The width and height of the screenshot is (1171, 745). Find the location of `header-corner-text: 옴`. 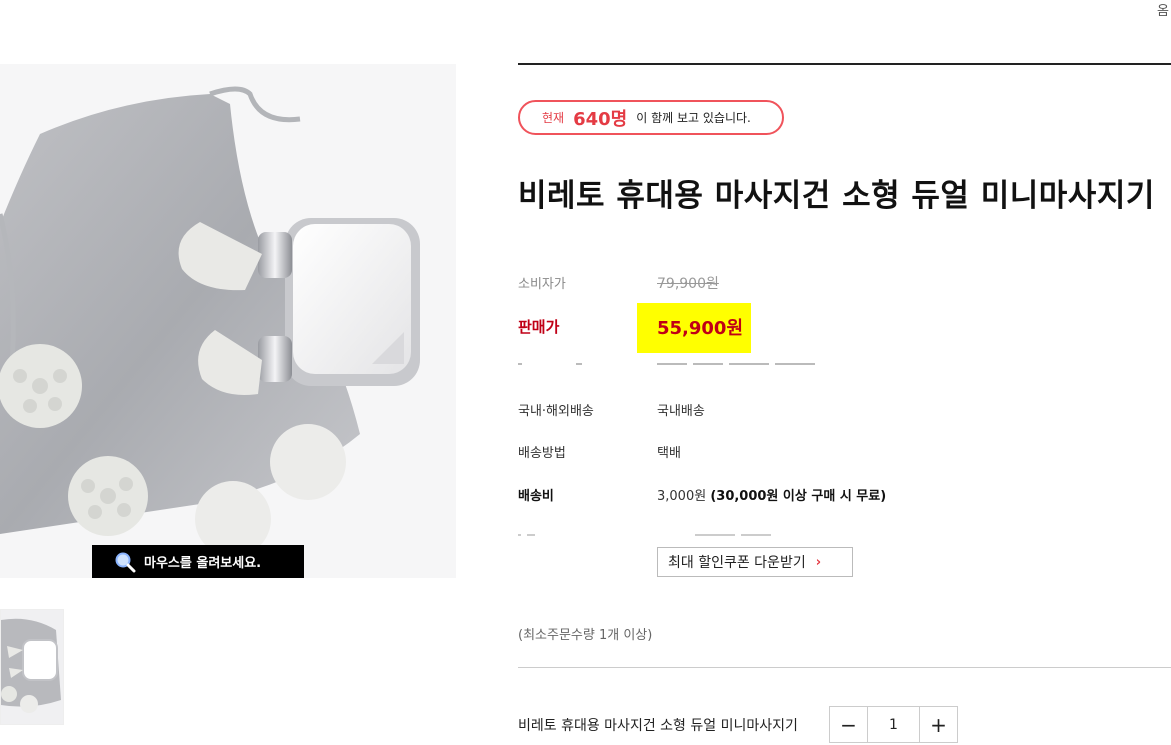

header-corner-text: 옴 is located at coordinates (1163, 11).